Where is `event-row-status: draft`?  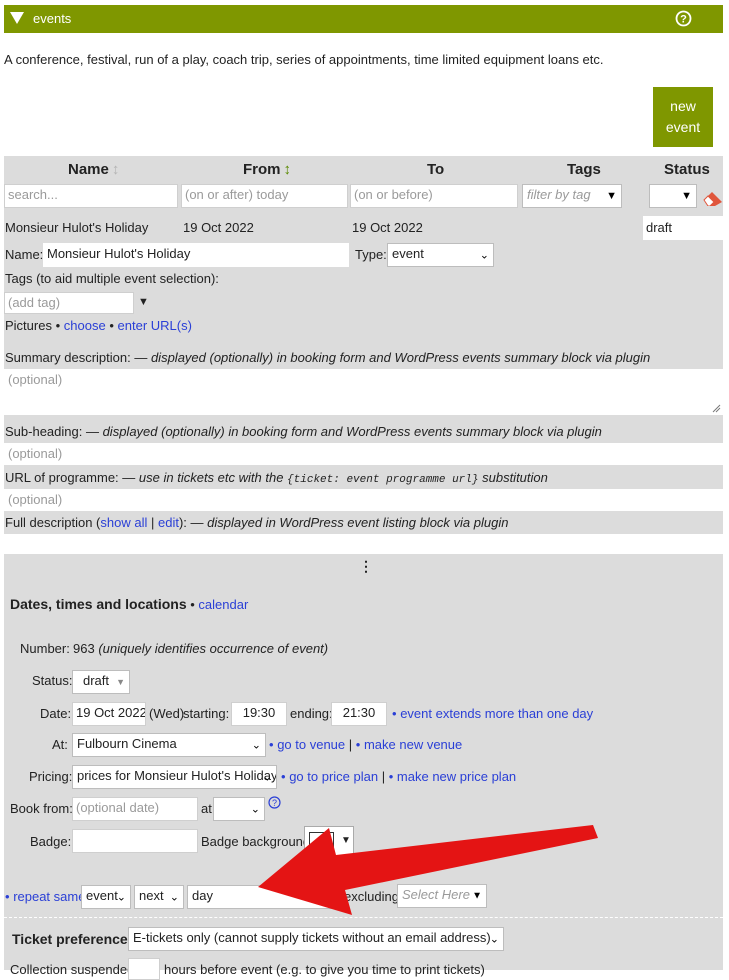 event-row-status: draft is located at coordinates (683, 228).